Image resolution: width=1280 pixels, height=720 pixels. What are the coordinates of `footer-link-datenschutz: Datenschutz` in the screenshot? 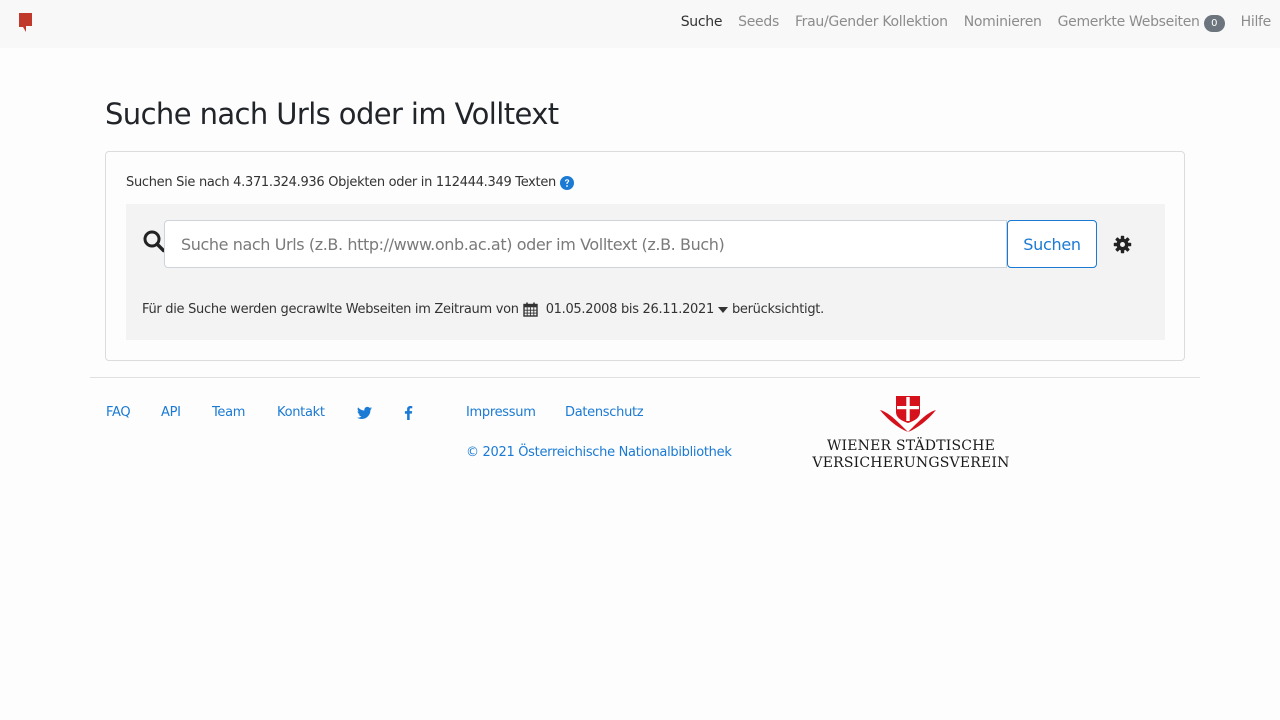 It's located at (604, 412).